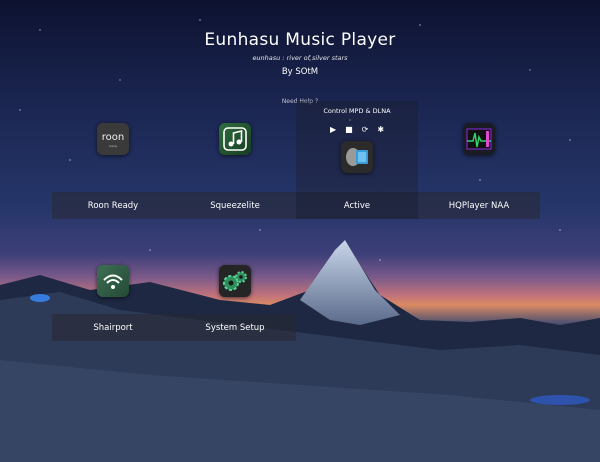 The width and height of the screenshot is (600, 462). What do you see at coordinates (357, 111) in the screenshot?
I see `controls-title: Control MPD & DLNA` at bounding box center [357, 111].